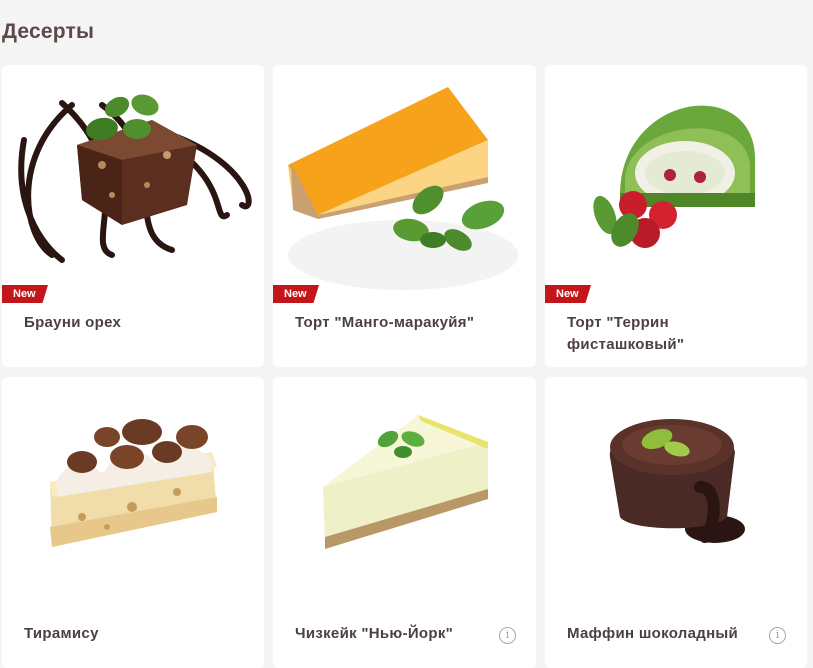  Describe the element at coordinates (676, 492) in the screenshot. I see `chocolate-muffin-image` at that location.